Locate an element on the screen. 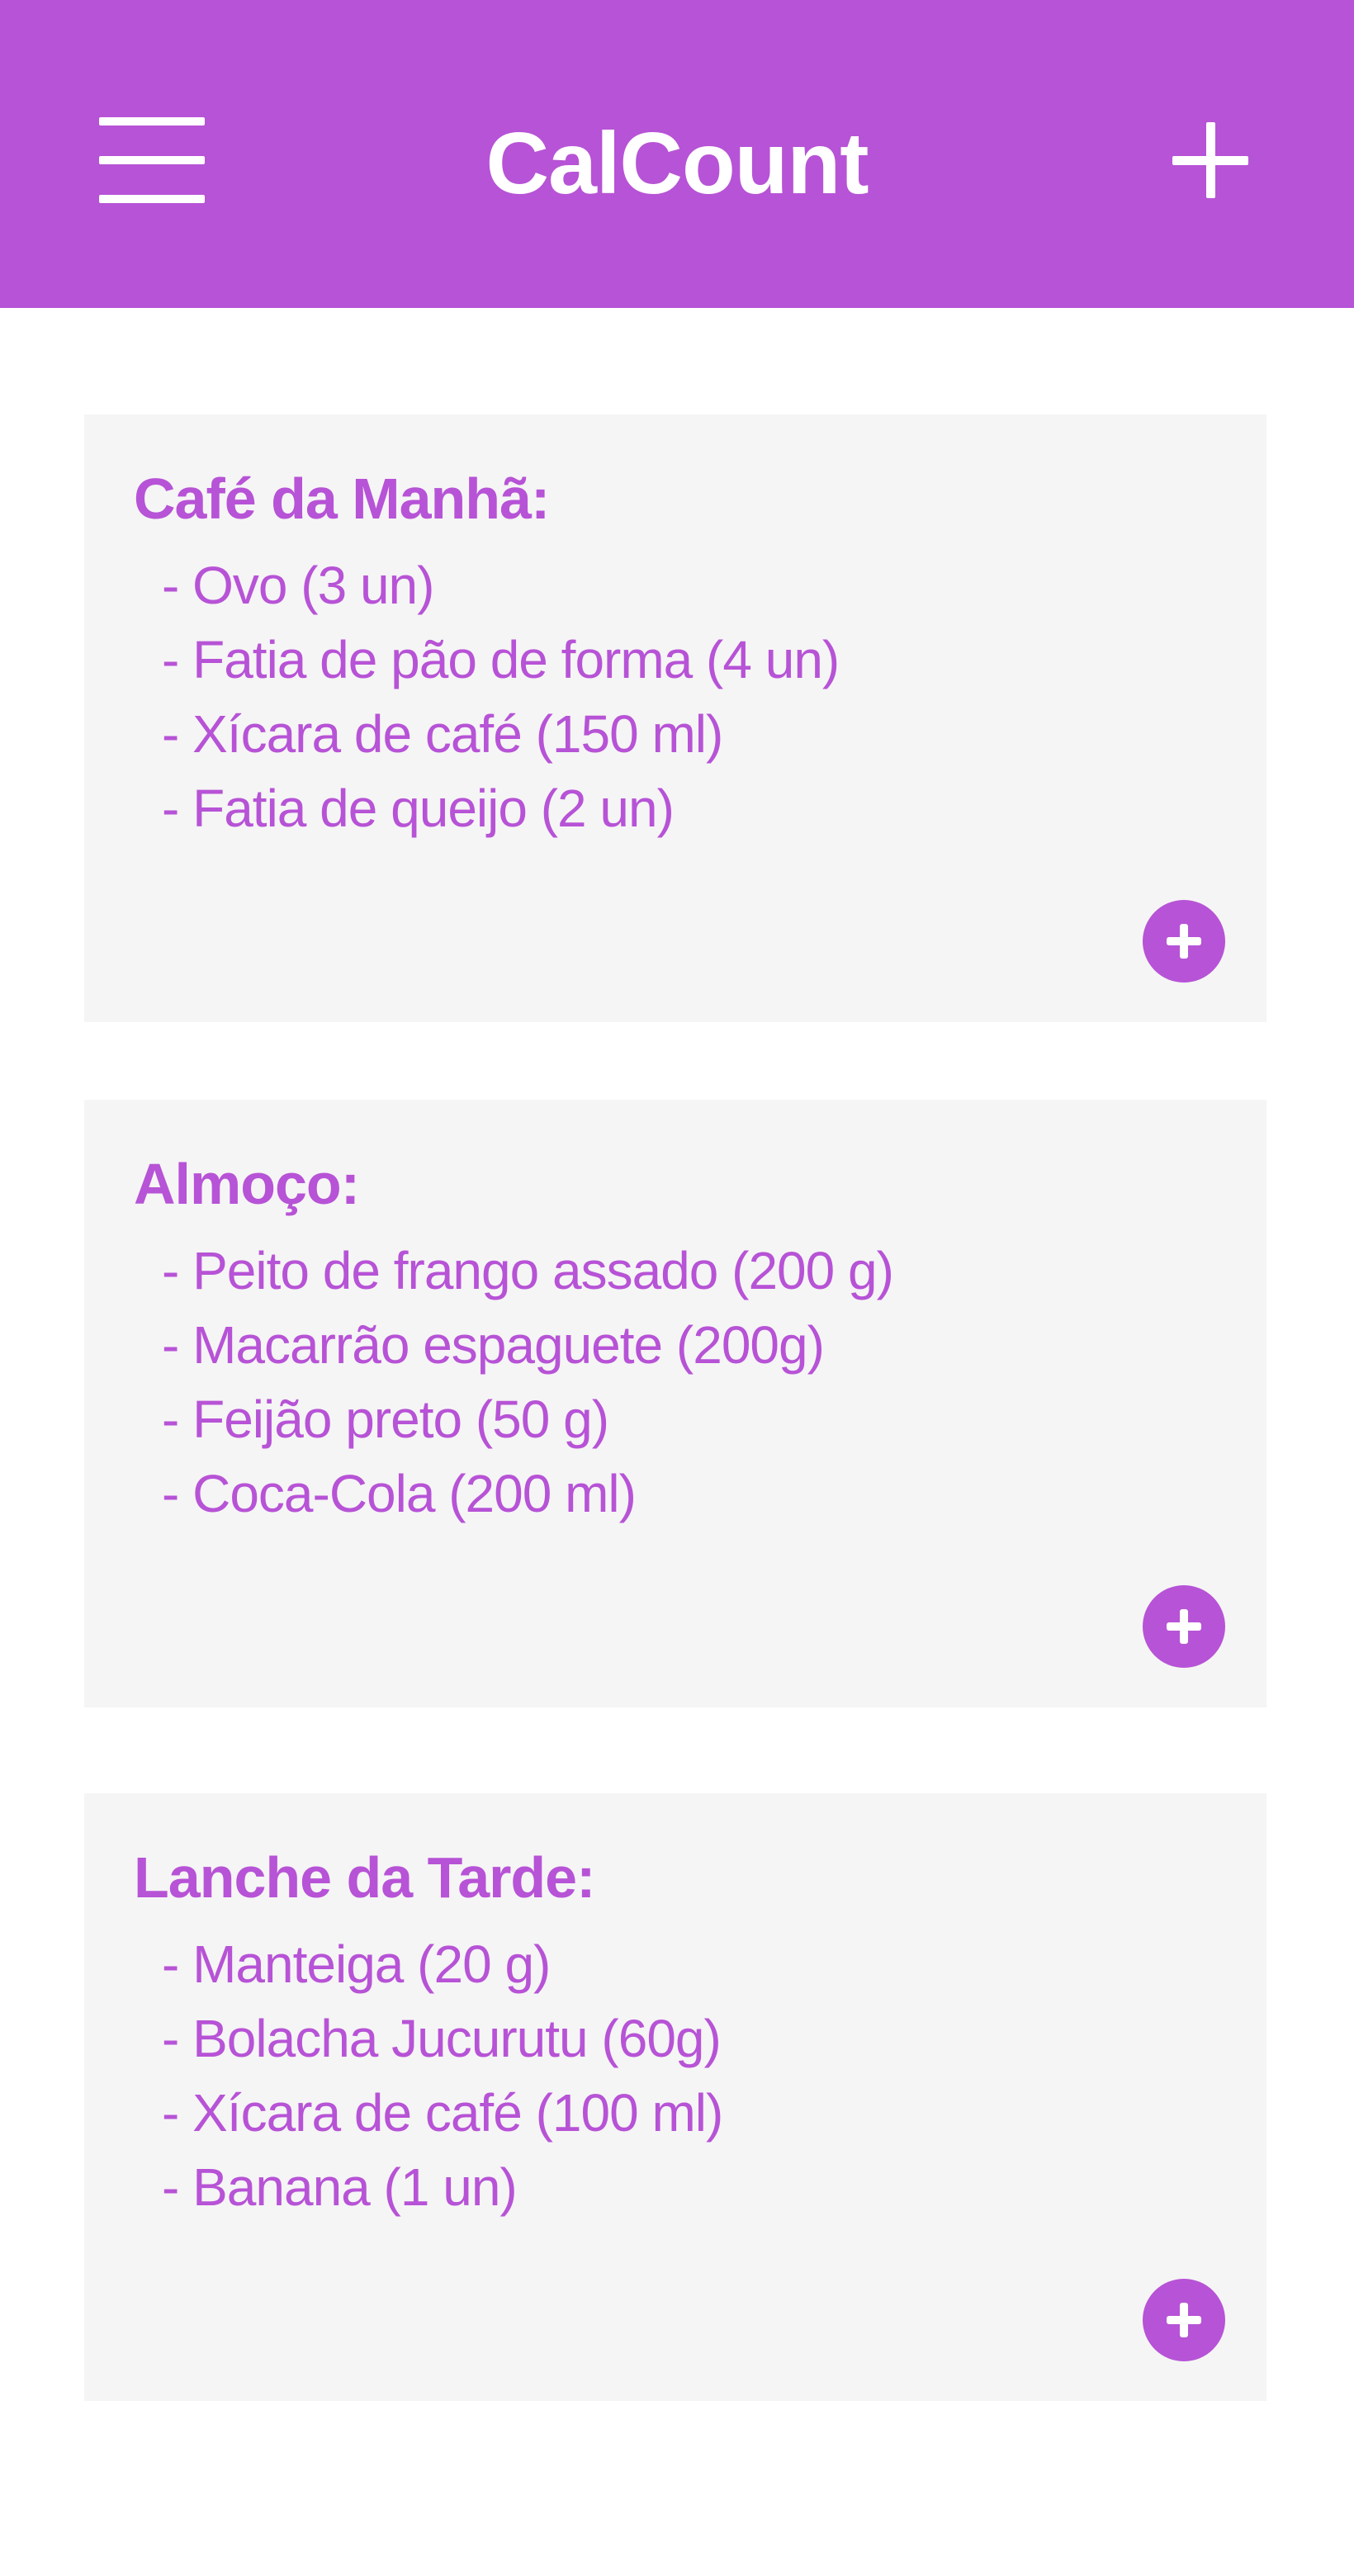 The image size is (1354, 2576). food-item: - Coca-Cola (200 ml) is located at coordinates (399, 1493).